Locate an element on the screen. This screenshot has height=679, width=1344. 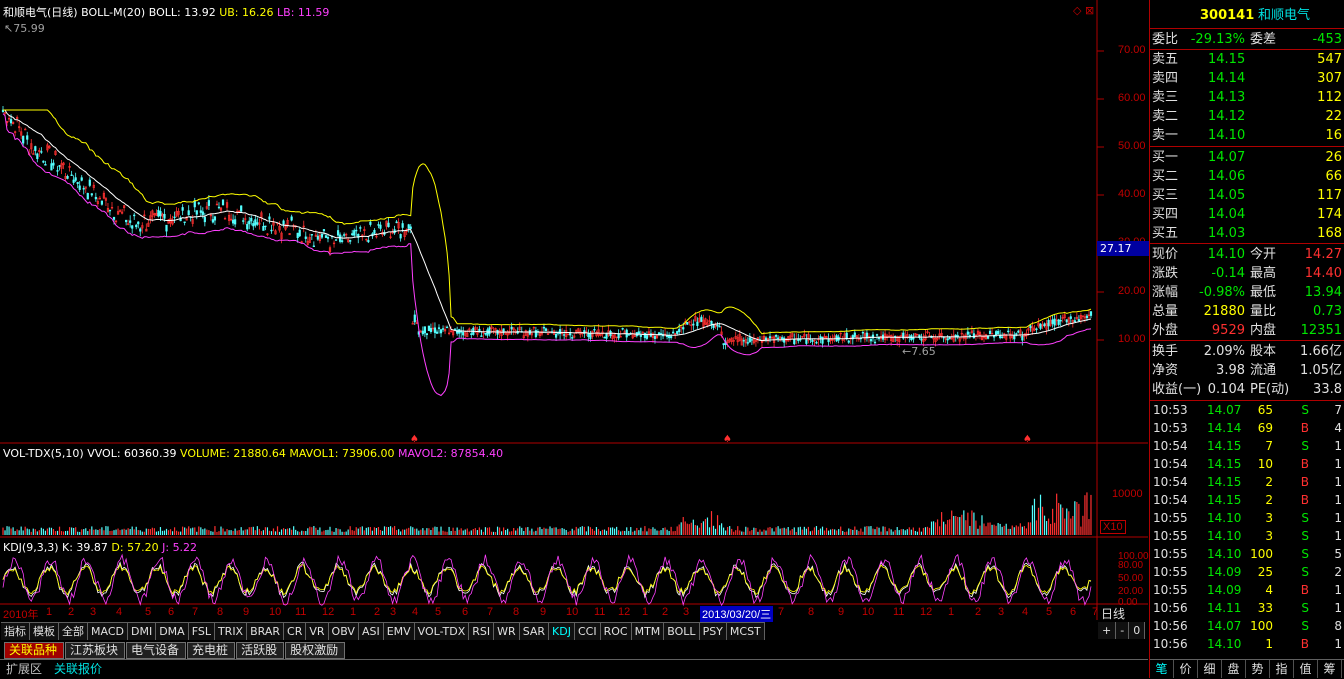
indicator-tab: ASI is located at coordinates (371, 631).